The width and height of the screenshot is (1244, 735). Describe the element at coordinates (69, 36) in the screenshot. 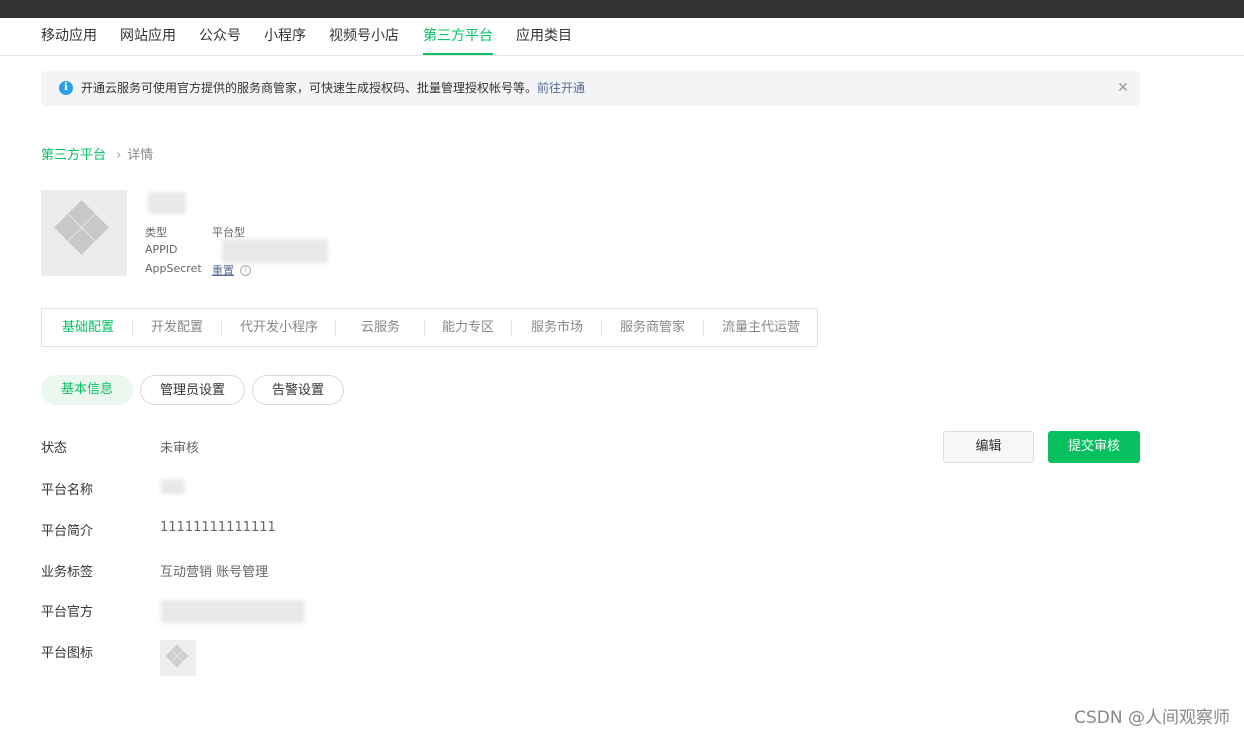

I see `nav-mobile-app: 移动应用` at that location.